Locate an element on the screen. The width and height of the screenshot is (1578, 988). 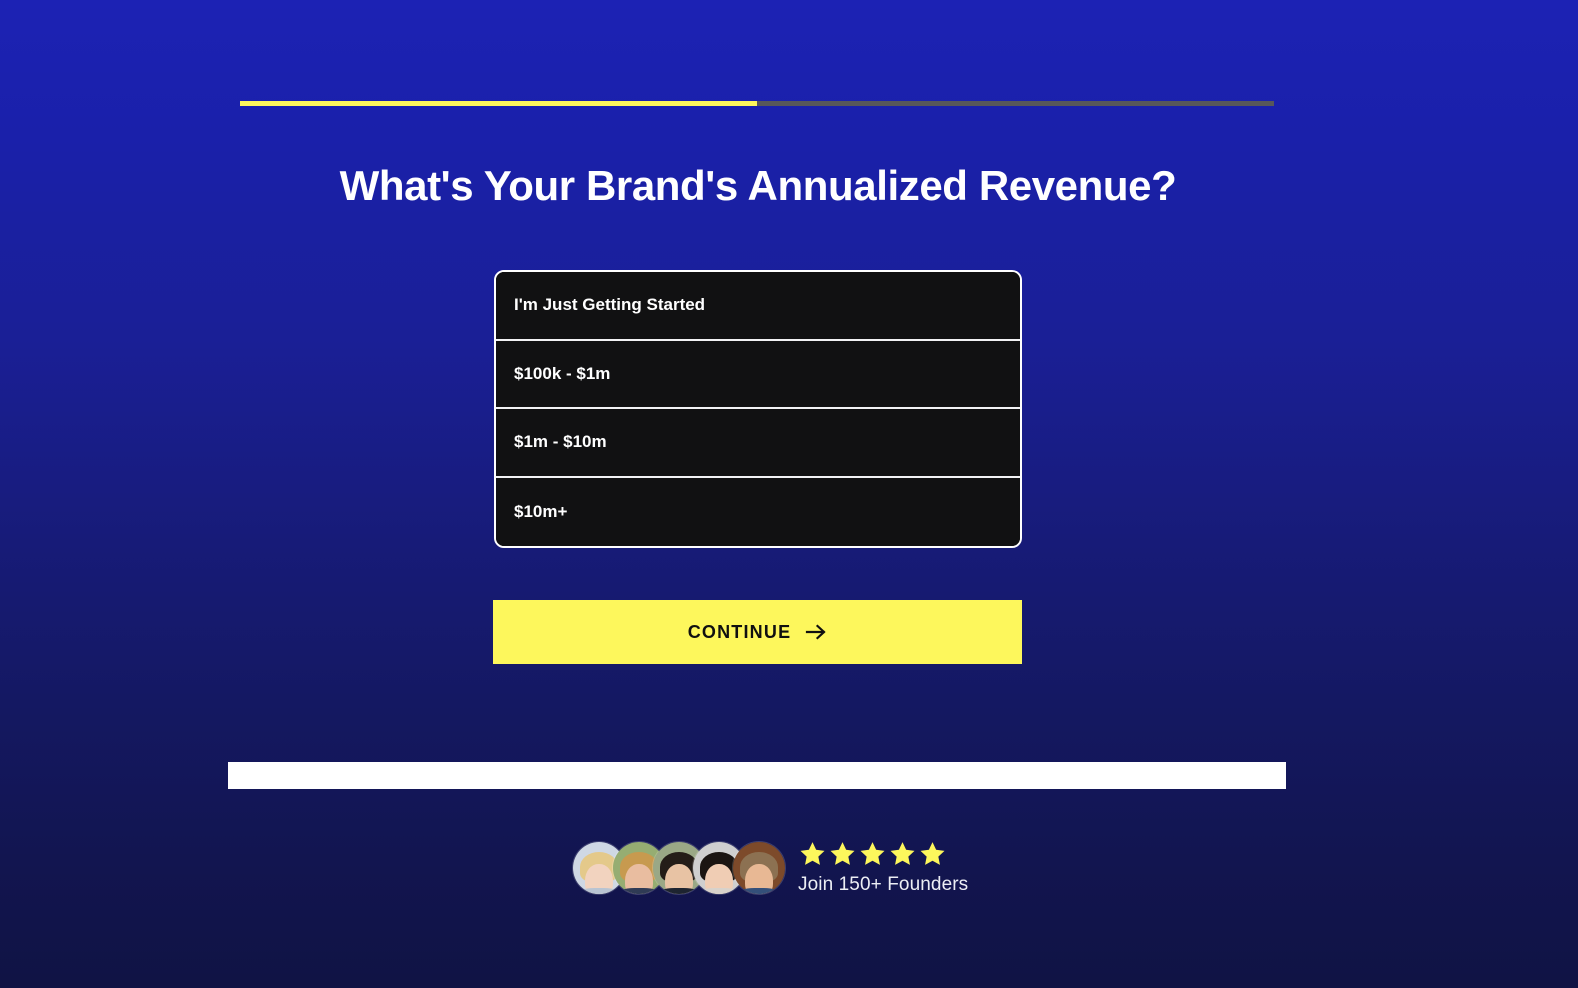
bottom-white-bar is located at coordinates (757, 775).